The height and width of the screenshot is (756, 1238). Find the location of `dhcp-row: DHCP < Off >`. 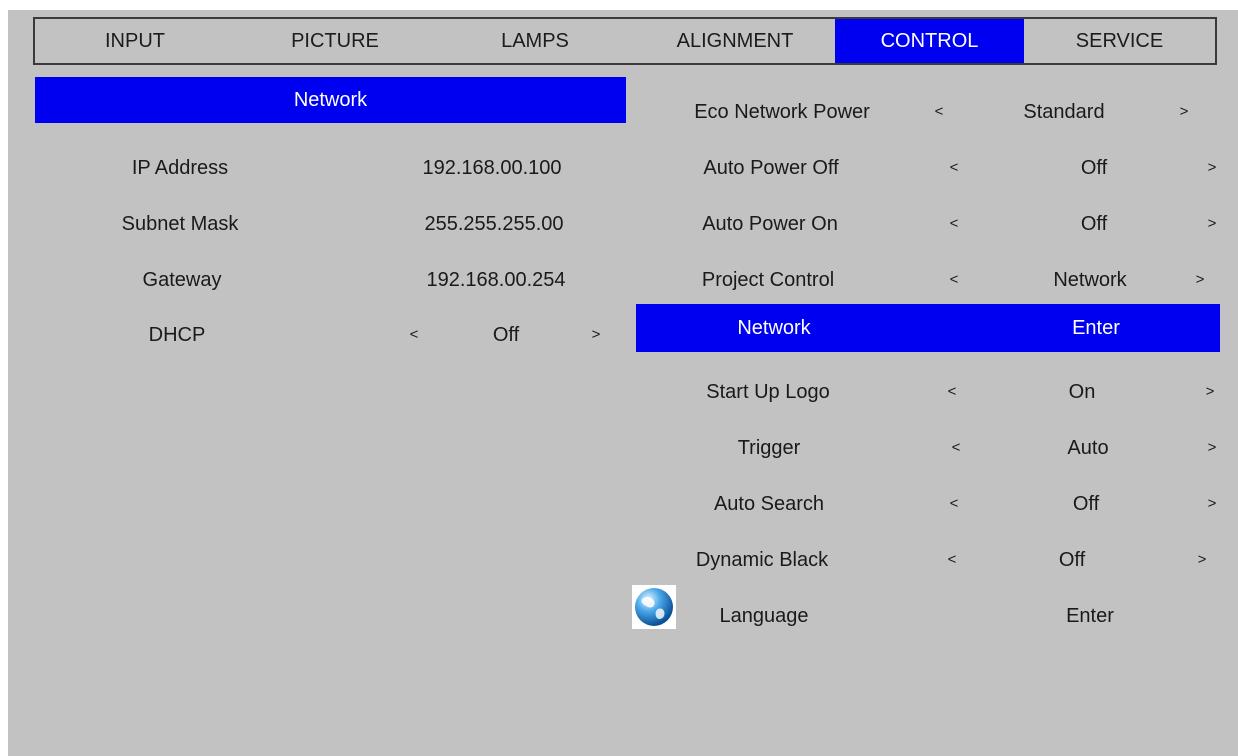

dhcp-row: DHCP < Off > is located at coordinates (315, 335).